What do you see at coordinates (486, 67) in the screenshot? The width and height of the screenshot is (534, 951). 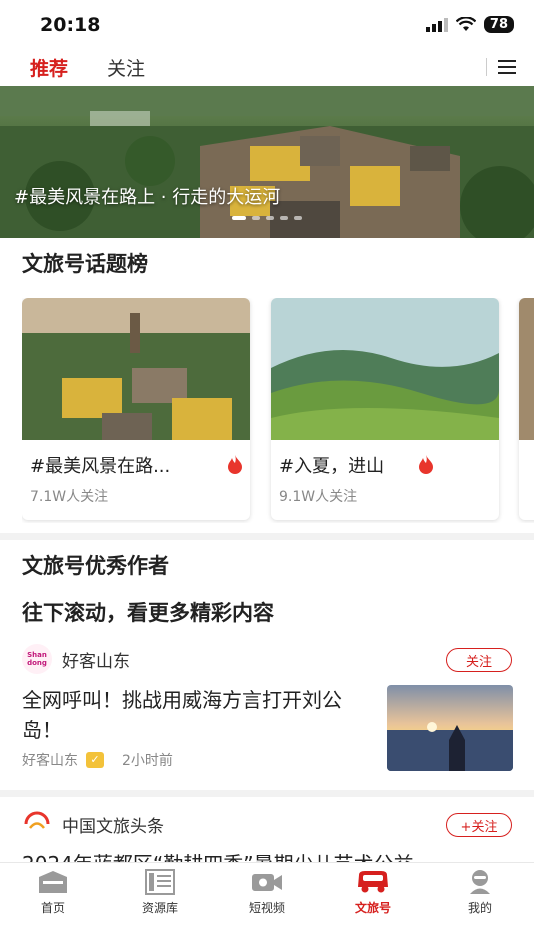 I see `nav-divider` at bounding box center [486, 67].